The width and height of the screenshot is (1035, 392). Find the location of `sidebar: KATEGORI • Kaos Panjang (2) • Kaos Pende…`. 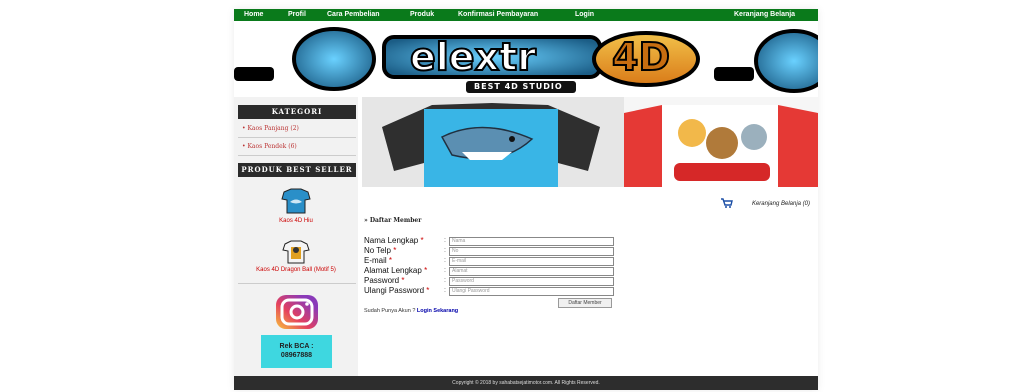

sidebar: KATEGORI • Kaos Panjang (2) • Kaos Pende… is located at coordinates (296, 236).